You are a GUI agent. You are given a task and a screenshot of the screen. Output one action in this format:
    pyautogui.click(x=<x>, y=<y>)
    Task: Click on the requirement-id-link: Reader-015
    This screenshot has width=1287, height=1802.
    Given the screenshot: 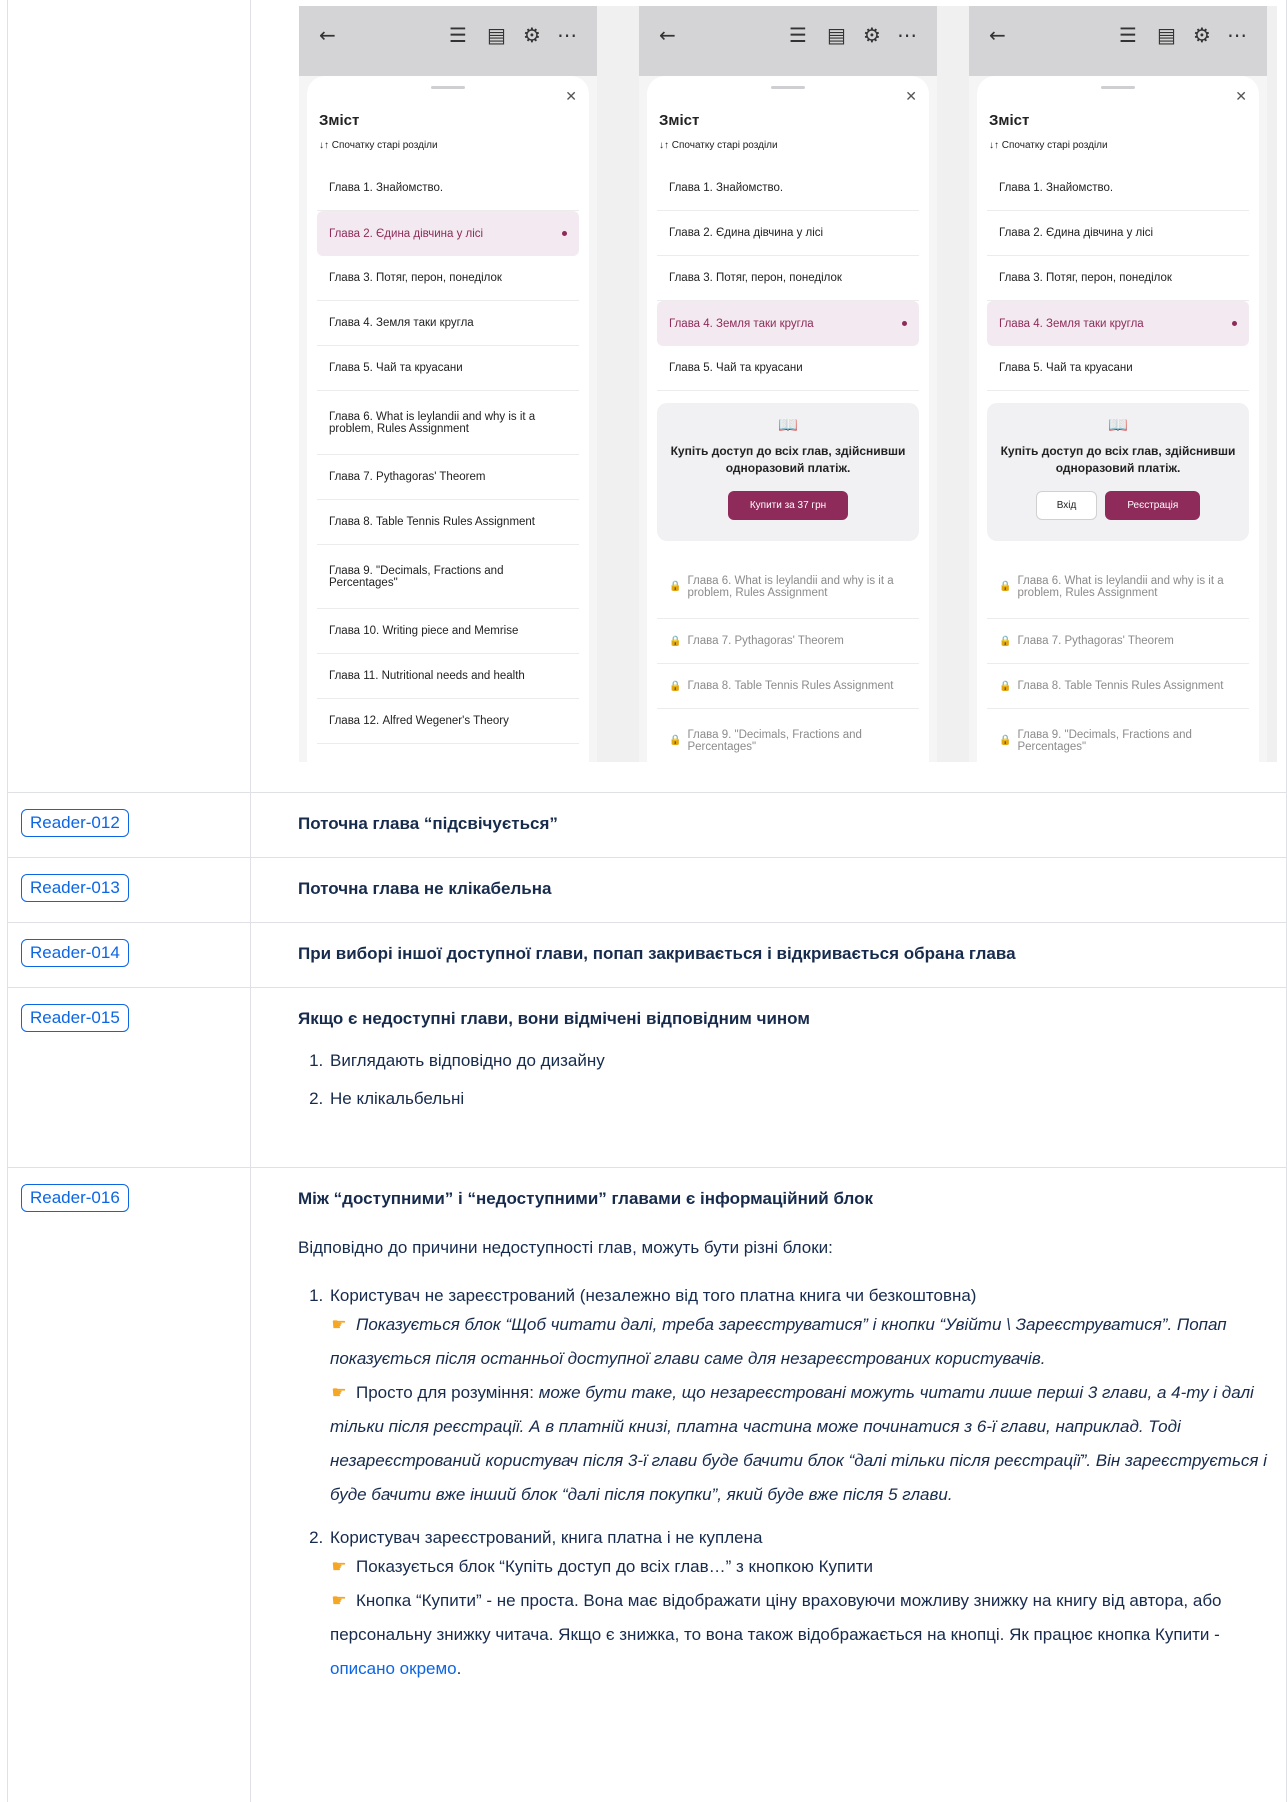 What is the action you would take?
    pyautogui.click(x=75, y=1018)
    